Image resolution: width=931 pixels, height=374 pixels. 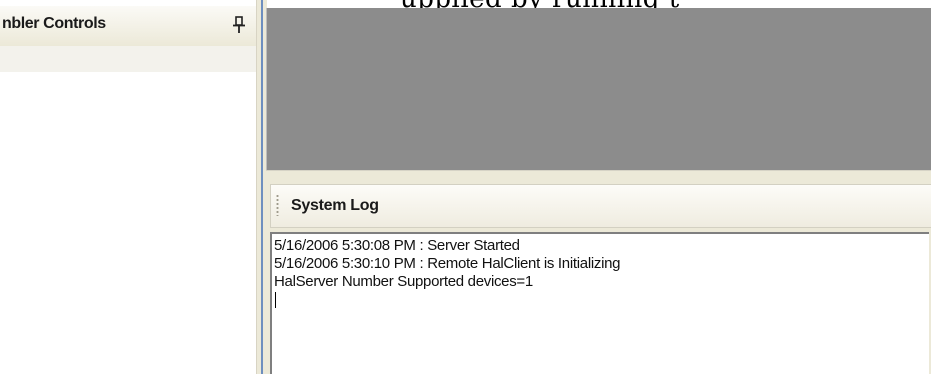 What do you see at coordinates (335, 205) in the screenshot?
I see `system-log-title: System Log` at bounding box center [335, 205].